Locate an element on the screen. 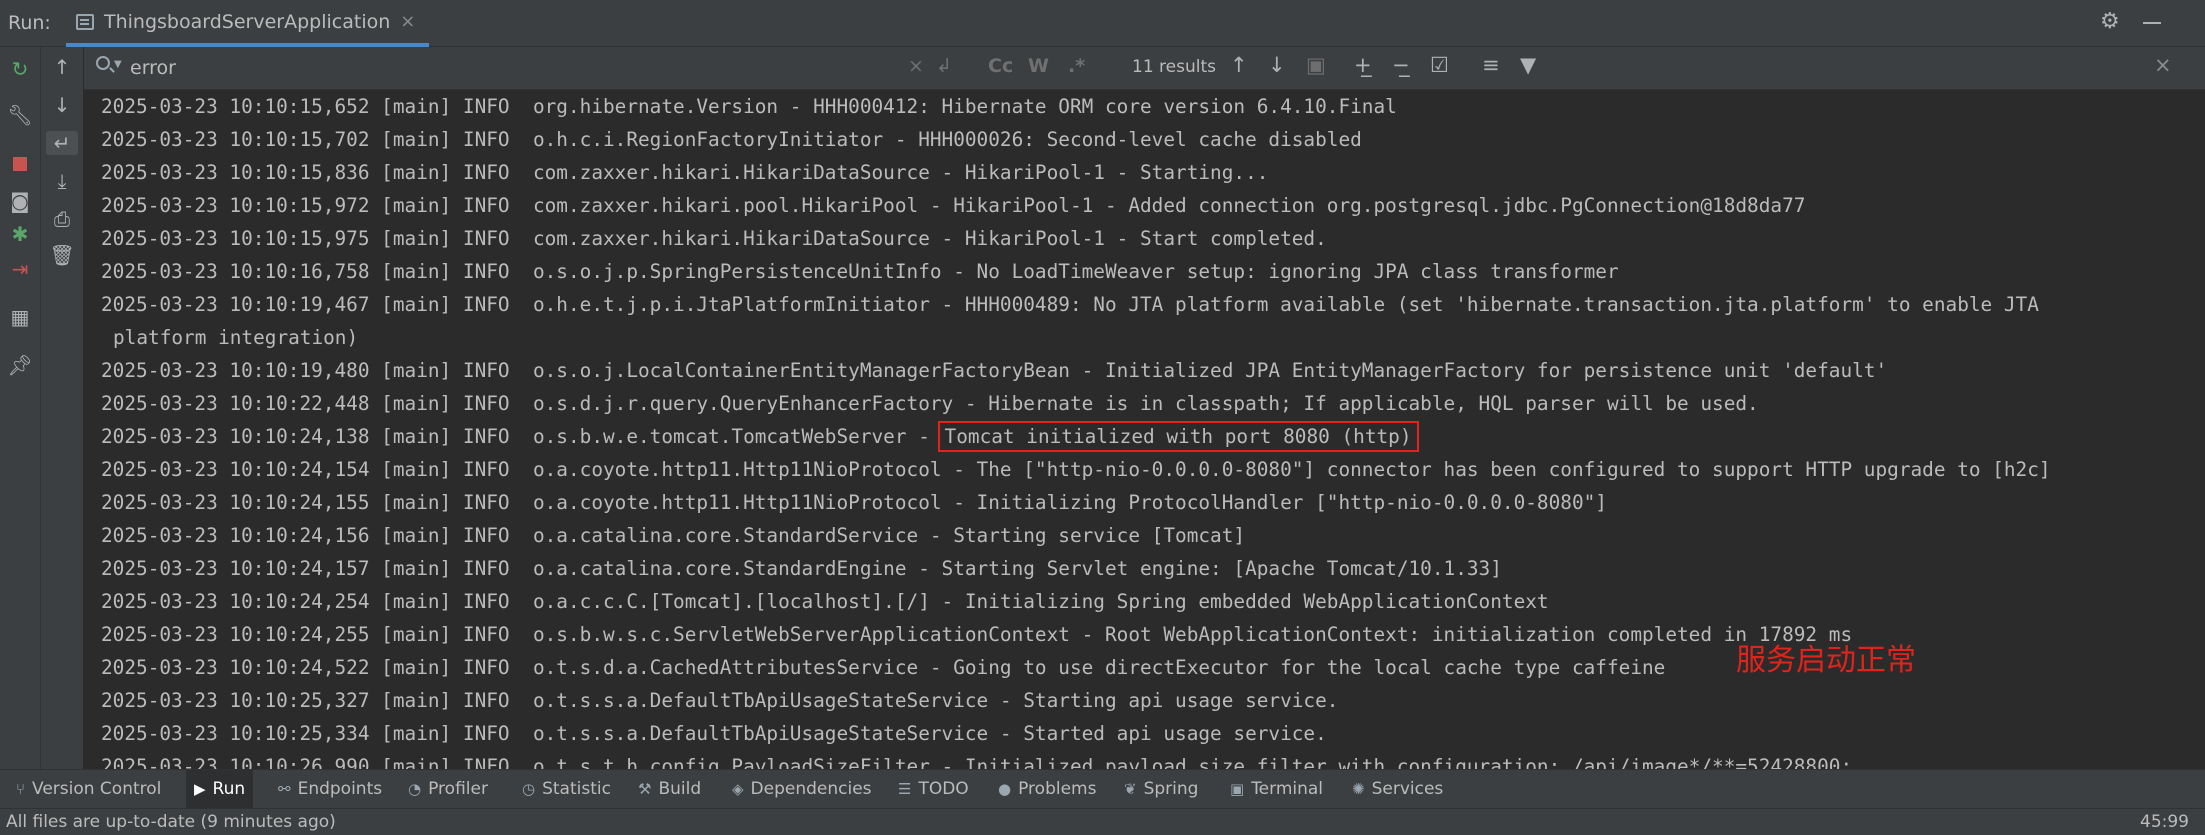 The height and width of the screenshot is (835, 2205). camera-icon: ◙ is located at coordinates (20, 201).